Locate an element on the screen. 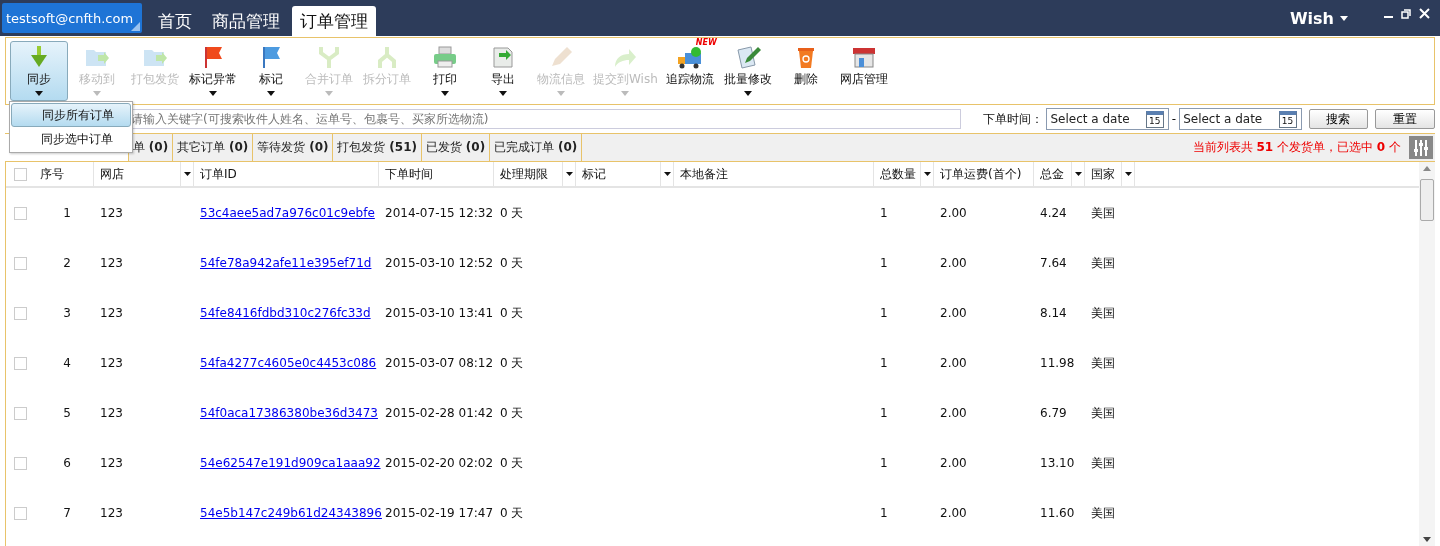  order-id-link: 54f0aca17386380be36d3473 is located at coordinates (289, 413).